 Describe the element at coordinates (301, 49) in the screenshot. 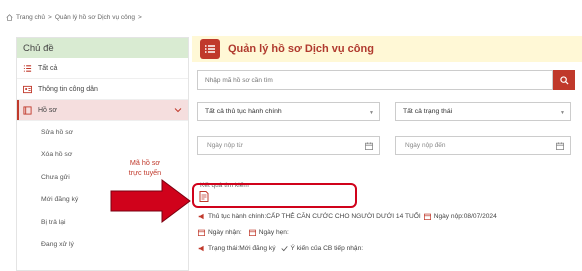

I see `page-title: Quản lý hồ sơ Dịch vụ công` at that location.